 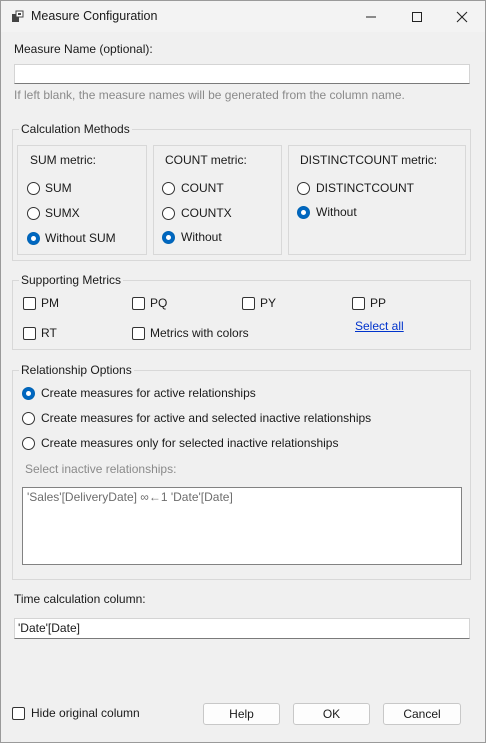 I want to click on time-calc-input: 'Date'[Date], so click(x=242, y=628).